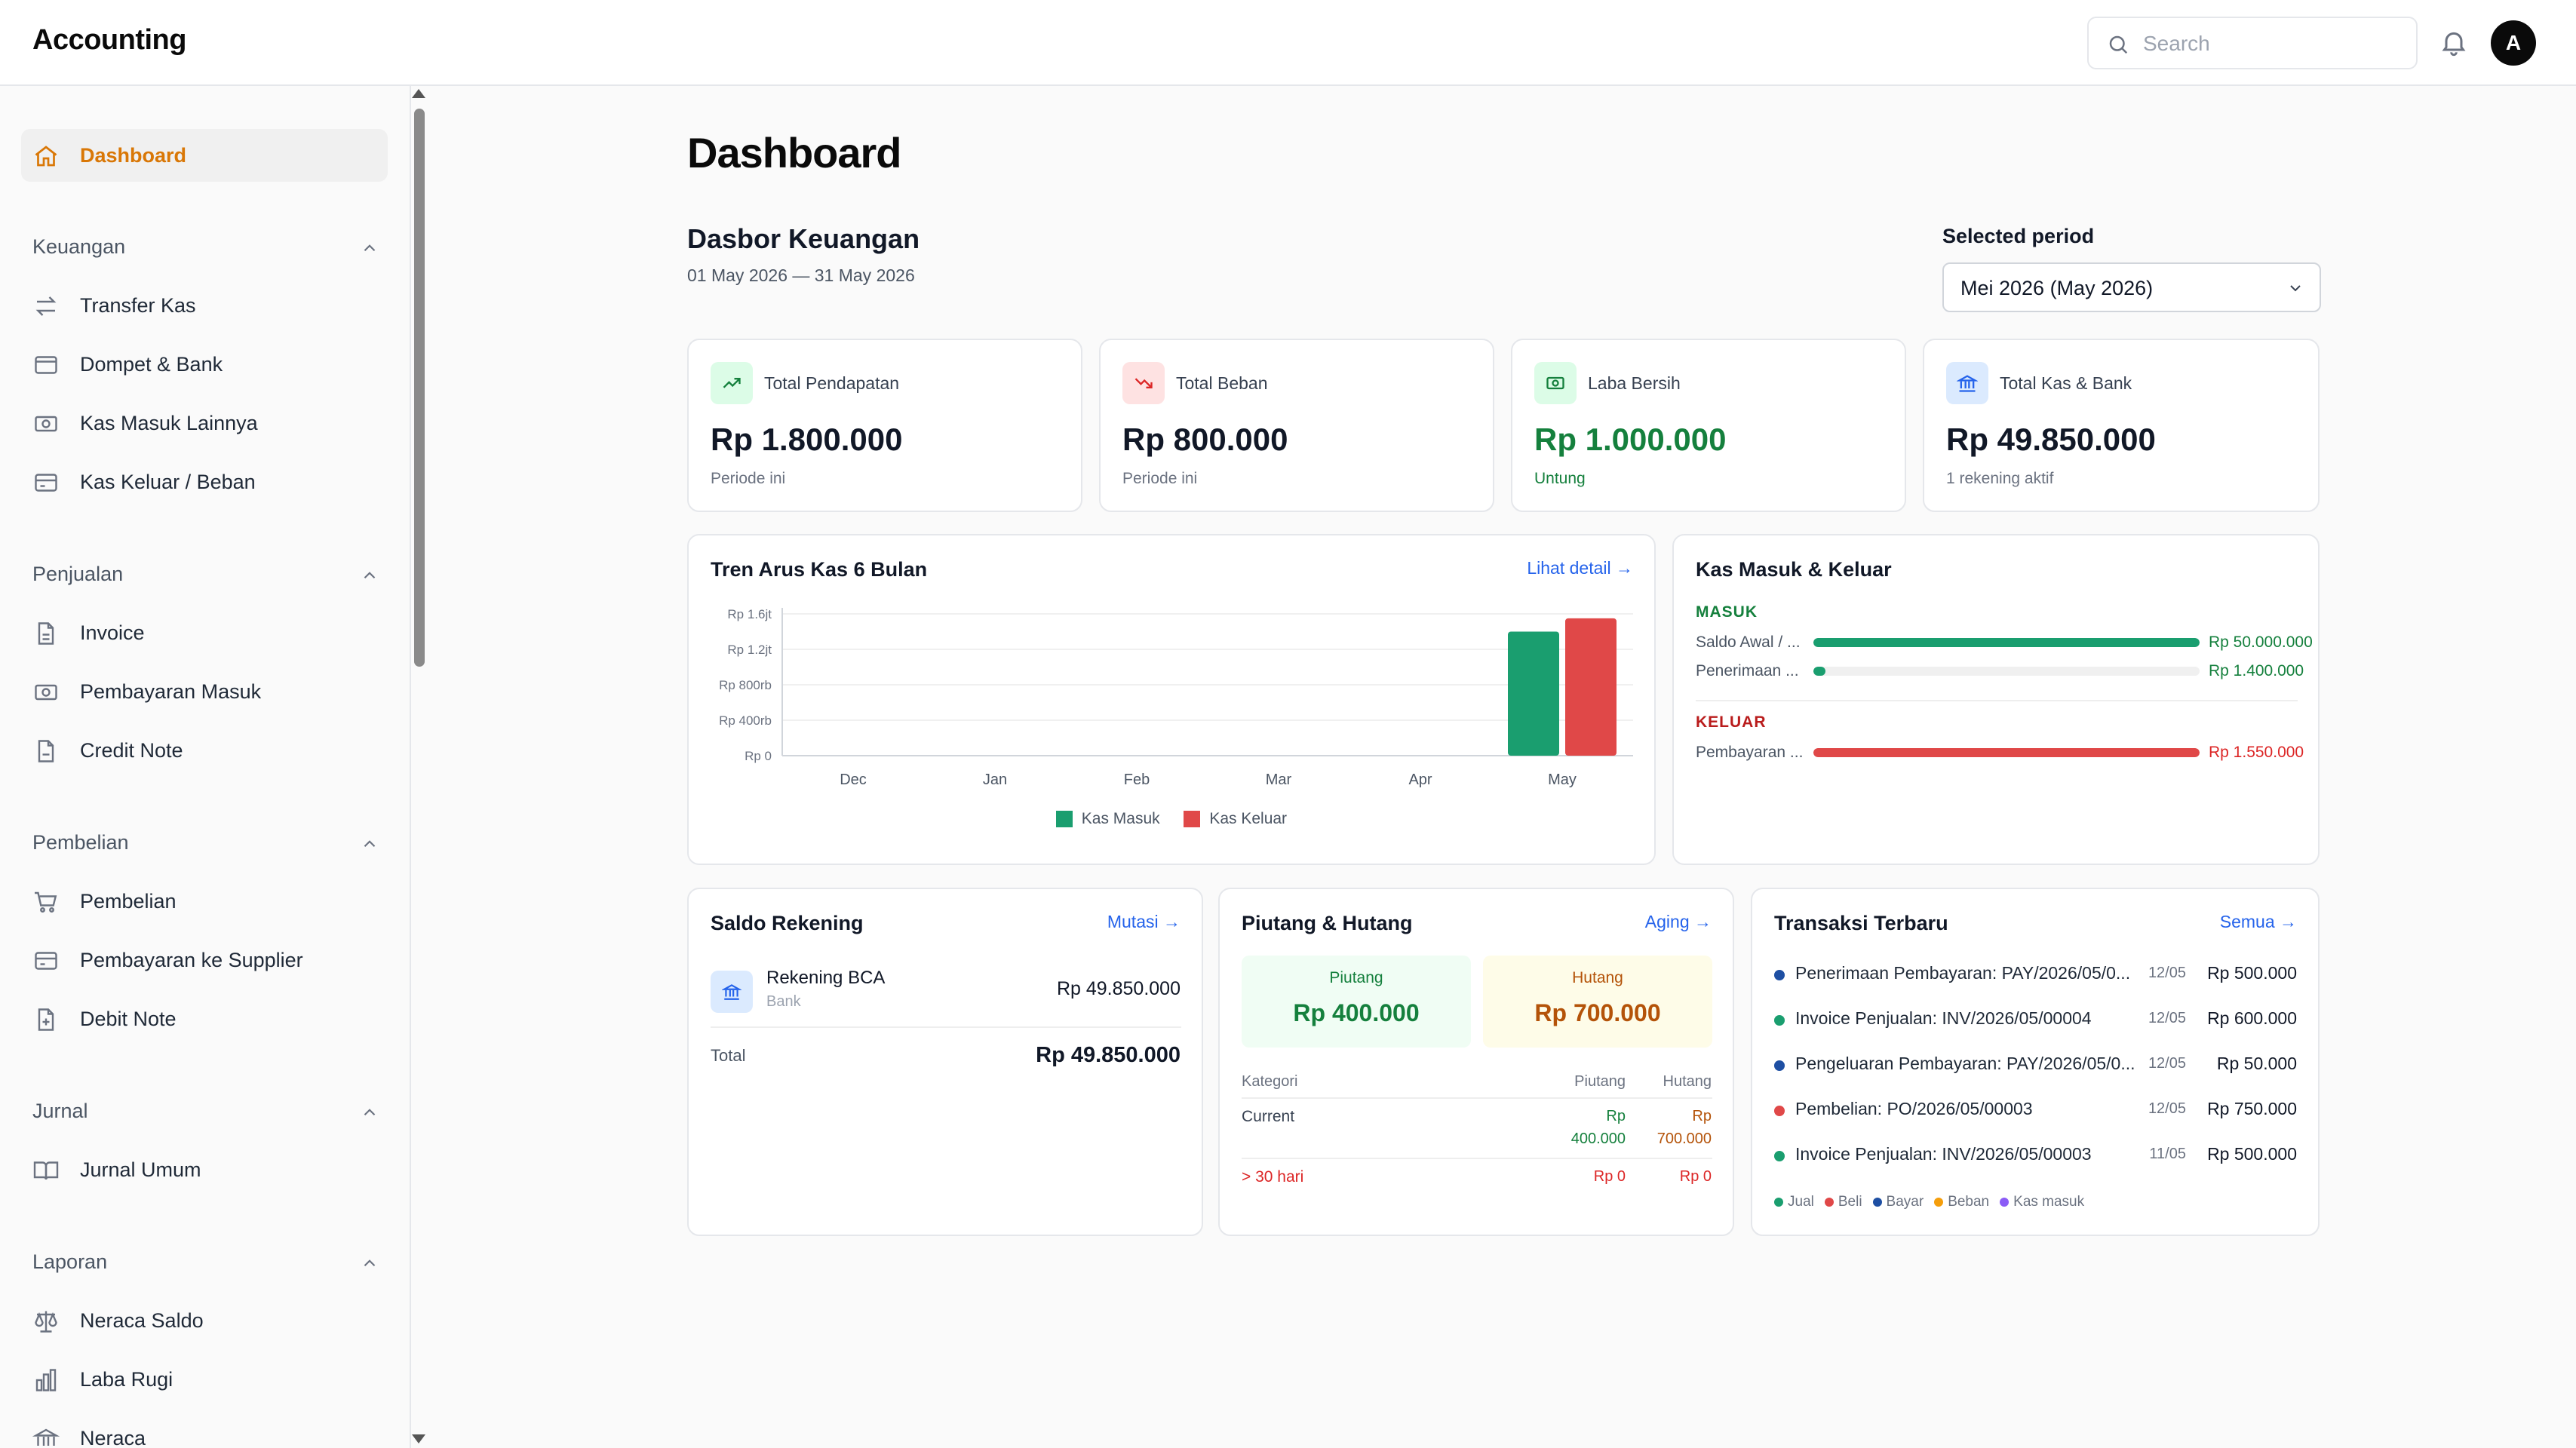  What do you see at coordinates (1943, 1154) in the screenshot?
I see `transaction-desc: Invoice Penjualan: INV/2026/05/00003` at bounding box center [1943, 1154].